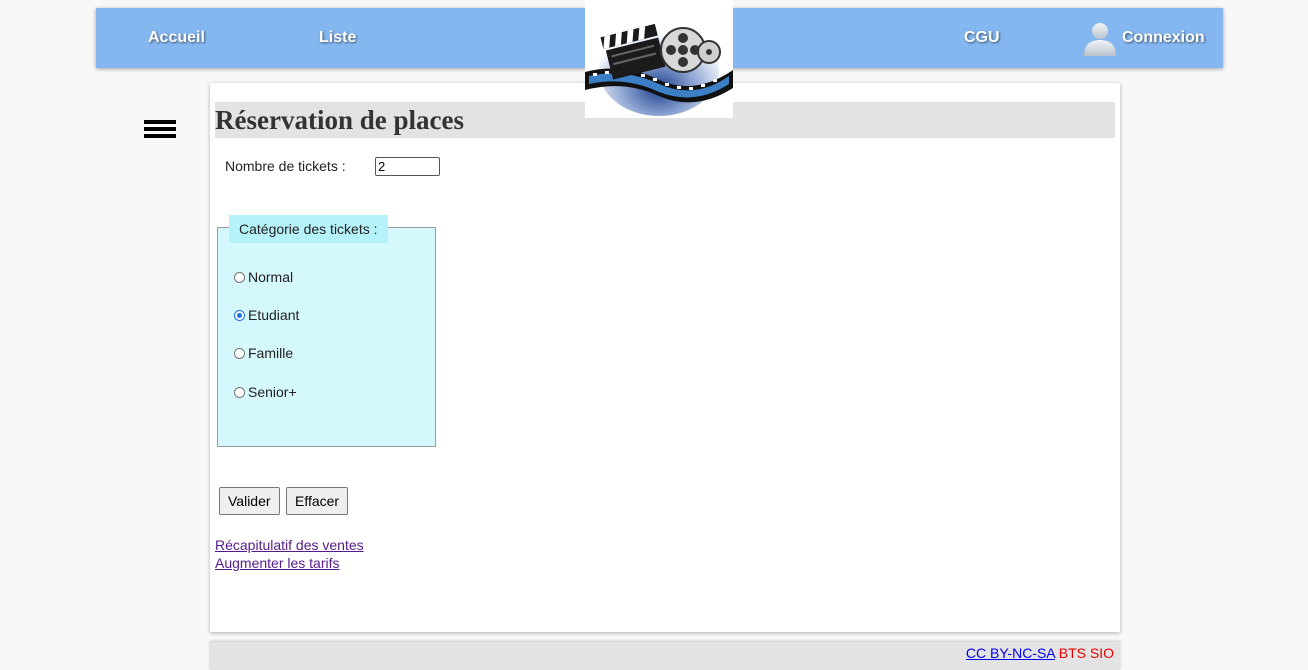 The height and width of the screenshot is (670, 1308). What do you see at coordinates (271, 353) in the screenshot?
I see `radio-label: Famille` at bounding box center [271, 353].